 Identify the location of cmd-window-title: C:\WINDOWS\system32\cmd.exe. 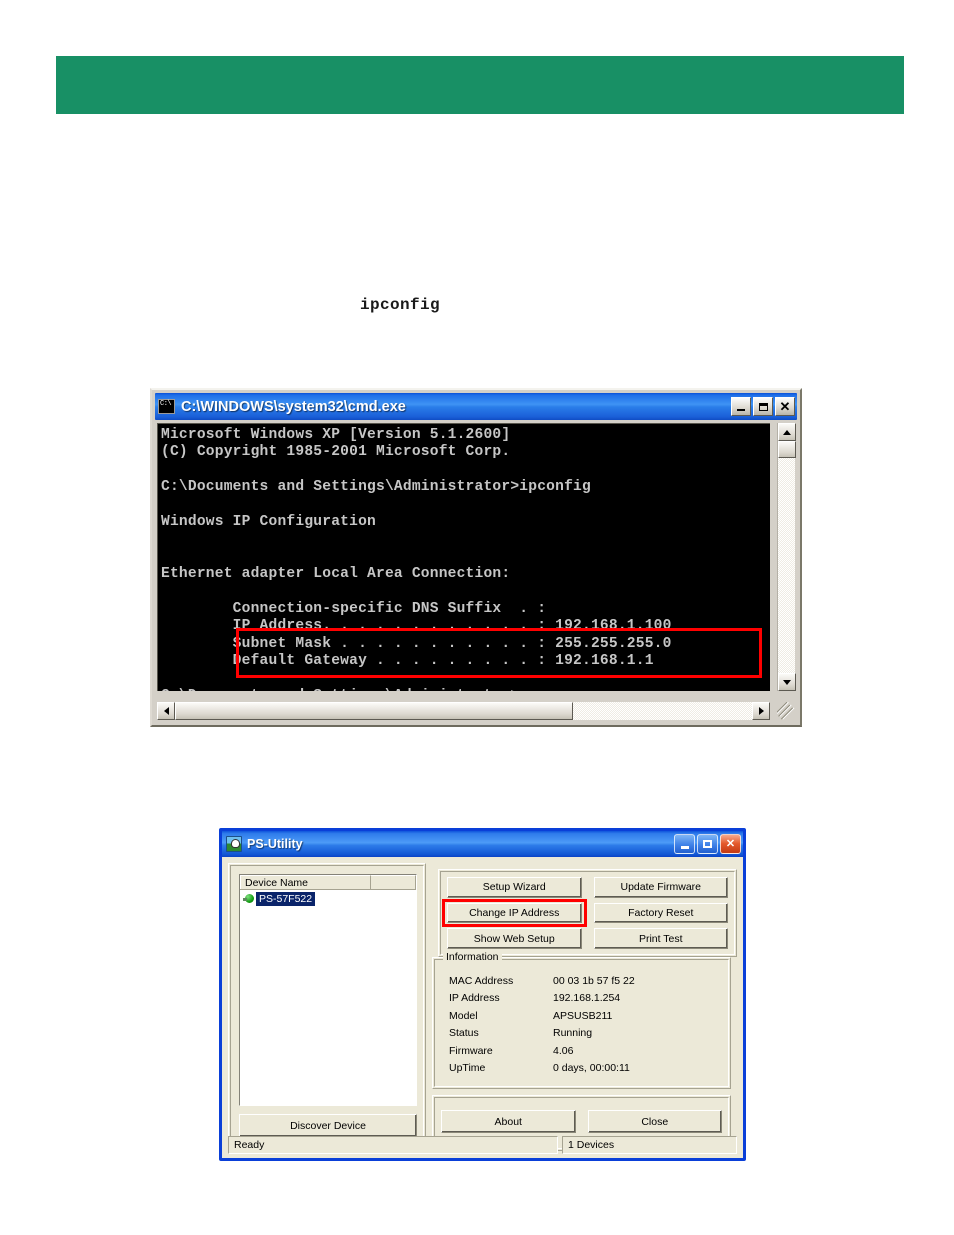
(293, 406).